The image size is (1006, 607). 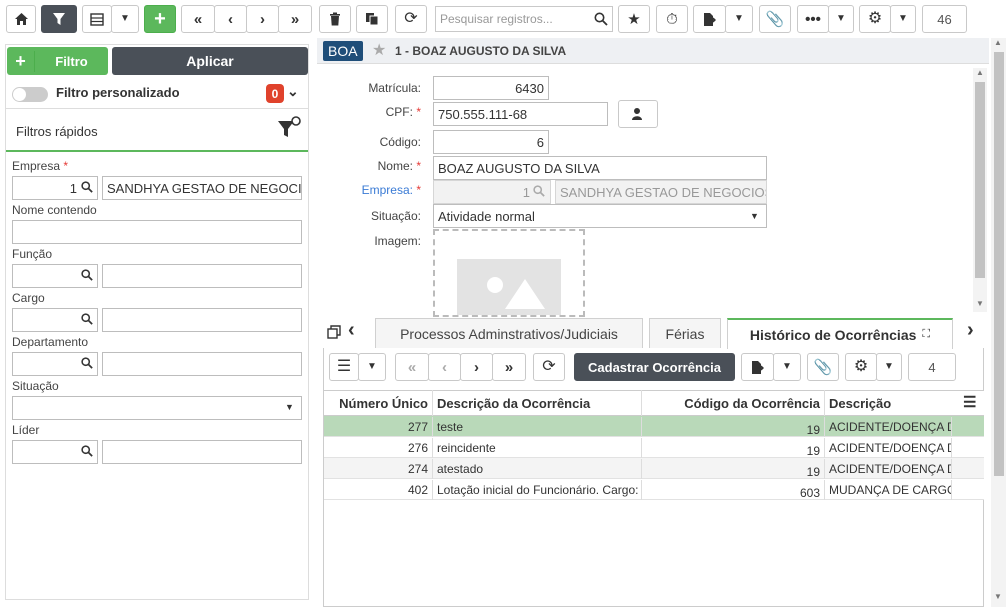 What do you see at coordinates (71, 61) in the screenshot?
I see `filter-add-label: Filtro` at bounding box center [71, 61].